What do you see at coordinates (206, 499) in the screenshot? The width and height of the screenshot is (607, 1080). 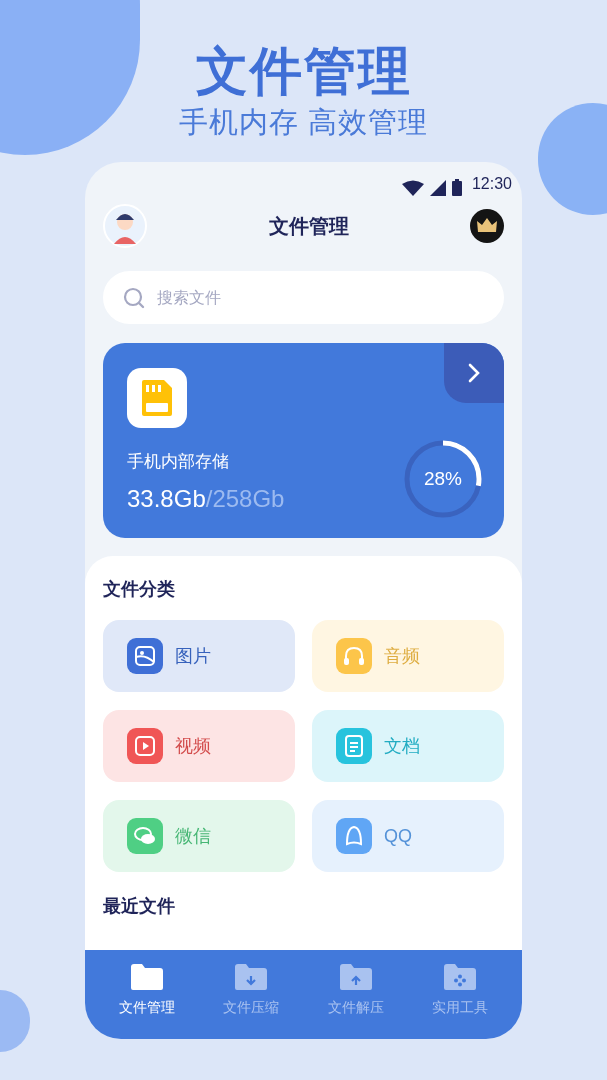 I see `storage-usage: 33.8Gb/258Gb` at bounding box center [206, 499].